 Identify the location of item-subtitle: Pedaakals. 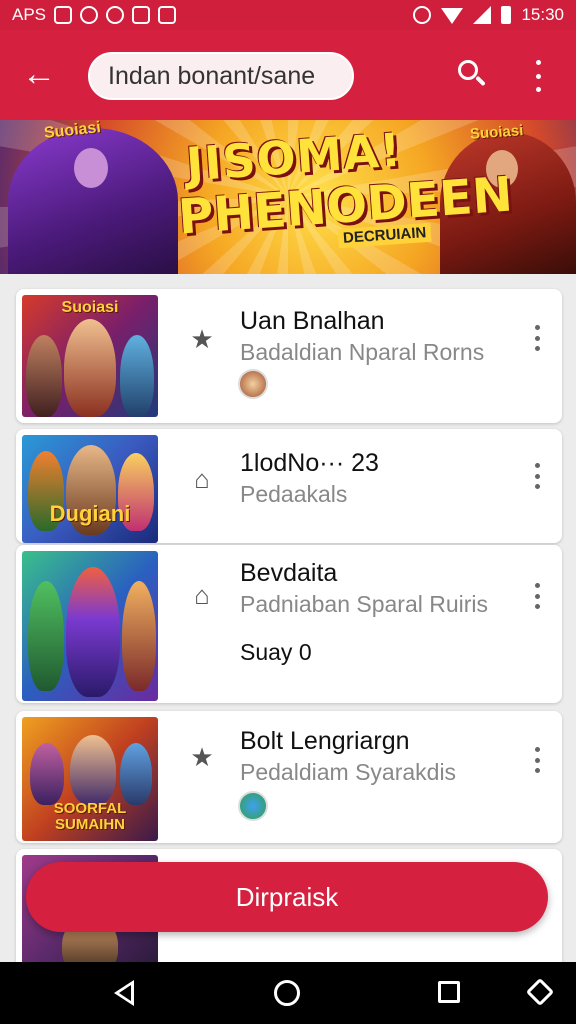
(294, 494).